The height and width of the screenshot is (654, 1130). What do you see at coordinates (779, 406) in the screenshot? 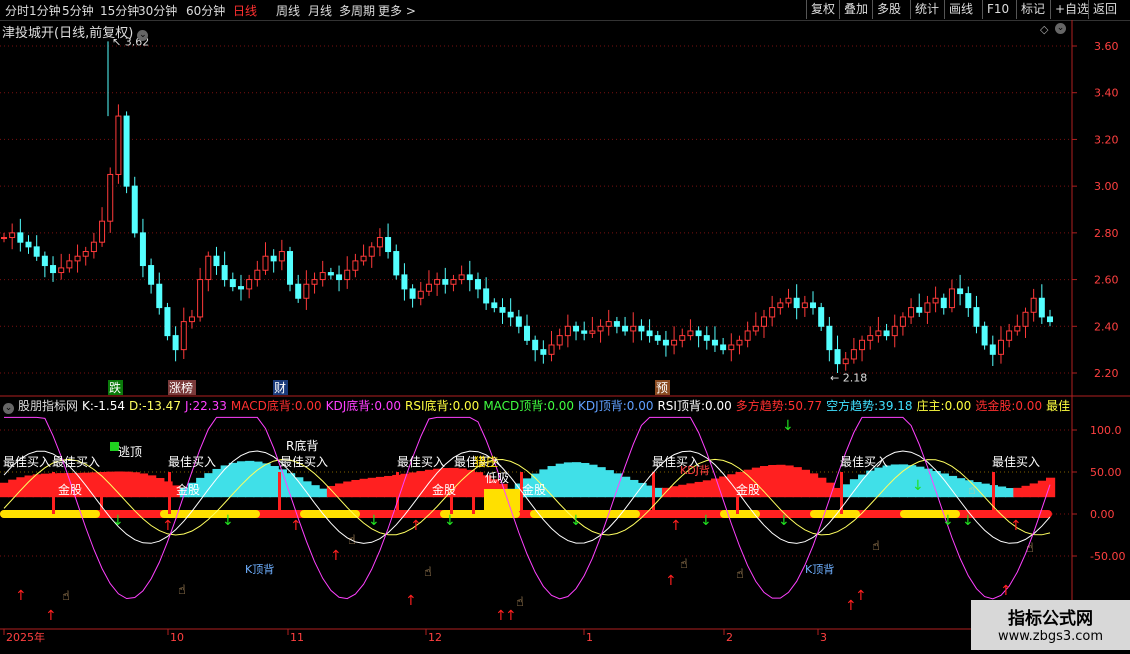
I see `indicator-value: 多方趋势:50.77` at bounding box center [779, 406].